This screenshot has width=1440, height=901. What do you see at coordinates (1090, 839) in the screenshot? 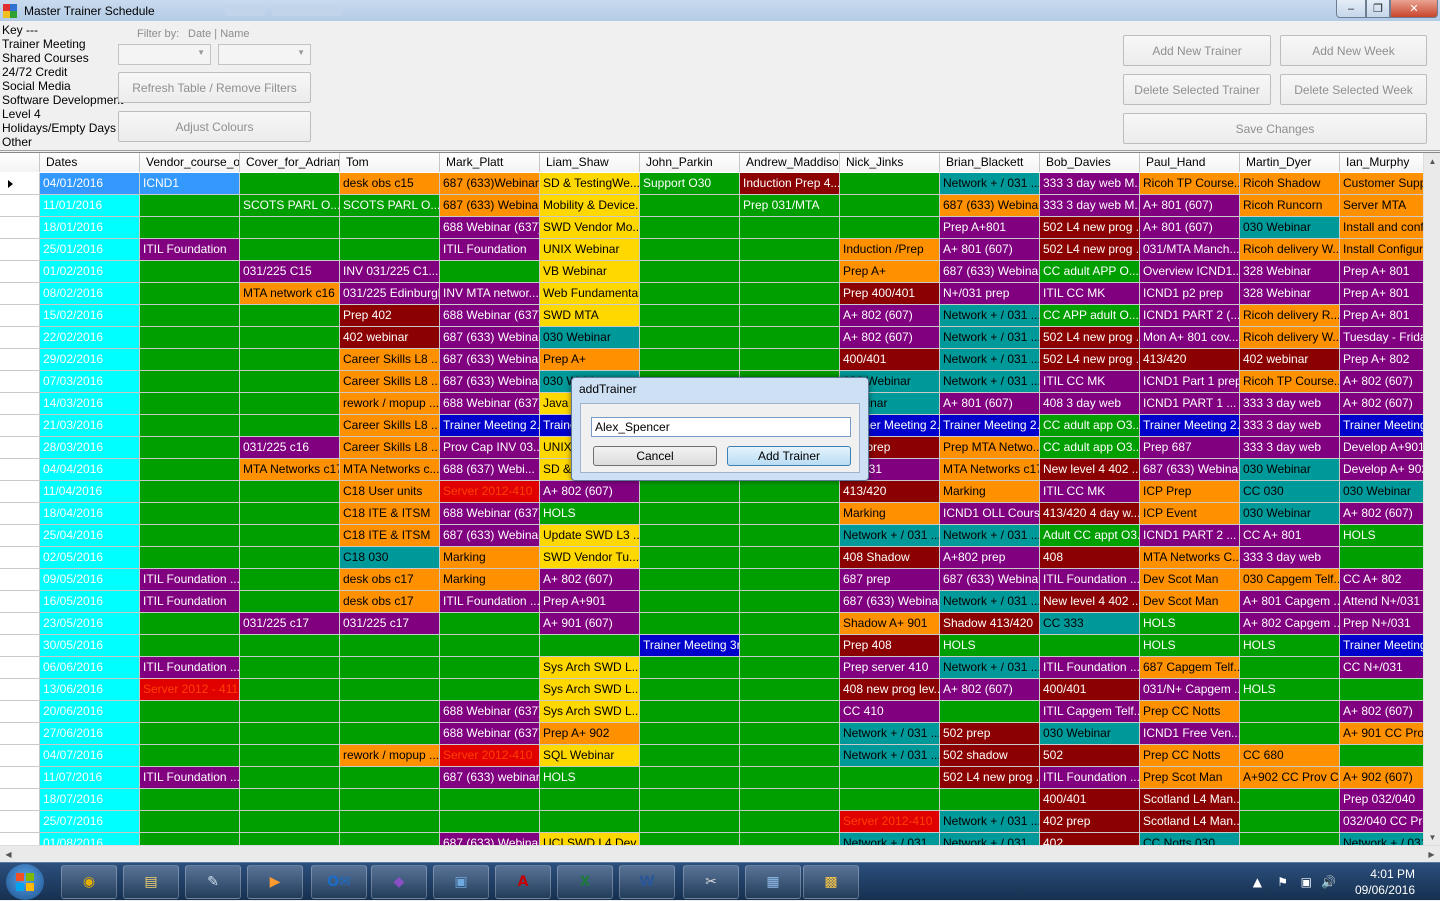
I see `schedule-cell: 402` at bounding box center [1090, 839].